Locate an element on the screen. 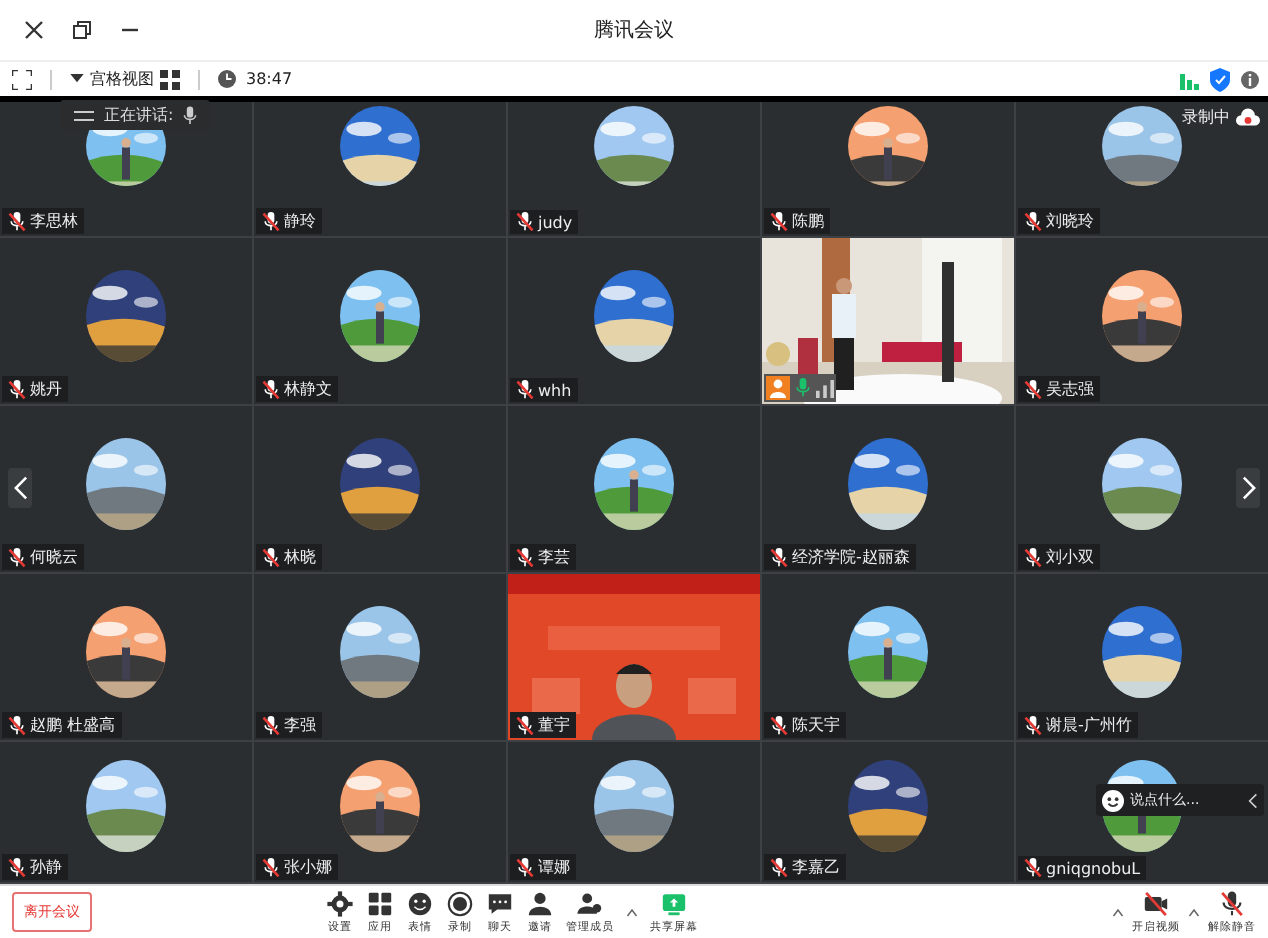 This screenshot has width=1268, height=938. next-page-button is located at coordinates (1248, 488).